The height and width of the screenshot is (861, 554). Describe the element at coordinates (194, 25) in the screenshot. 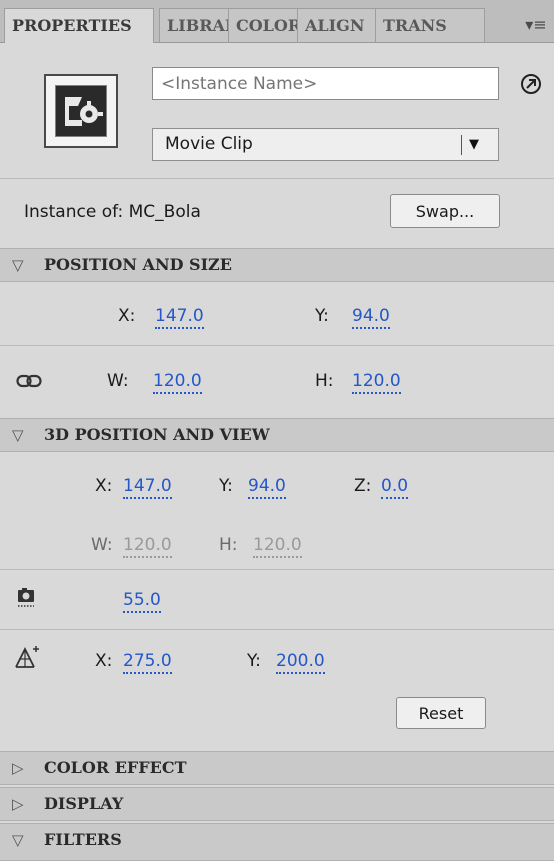

I see `tab-library: LIBRAI` at that location.